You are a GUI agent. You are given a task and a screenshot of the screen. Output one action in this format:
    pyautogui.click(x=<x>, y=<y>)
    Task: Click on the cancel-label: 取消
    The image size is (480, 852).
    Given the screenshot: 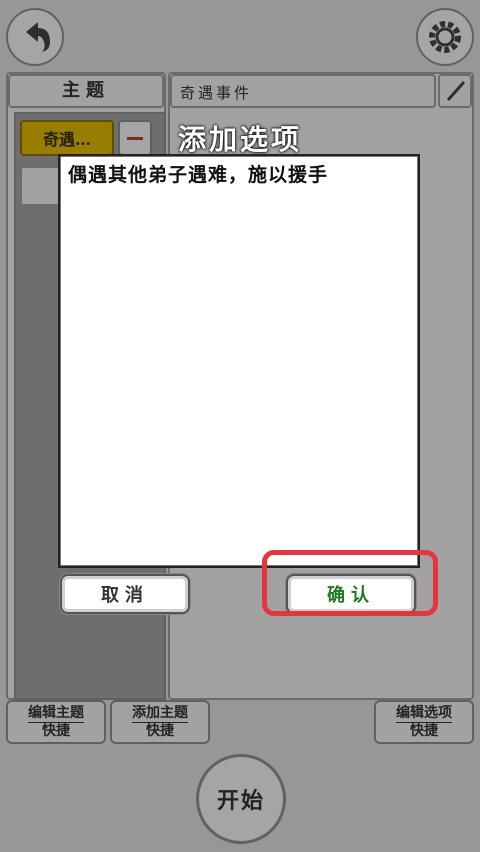 What is the action you would take?
    pyautogui.click(x=125, y=595)
    